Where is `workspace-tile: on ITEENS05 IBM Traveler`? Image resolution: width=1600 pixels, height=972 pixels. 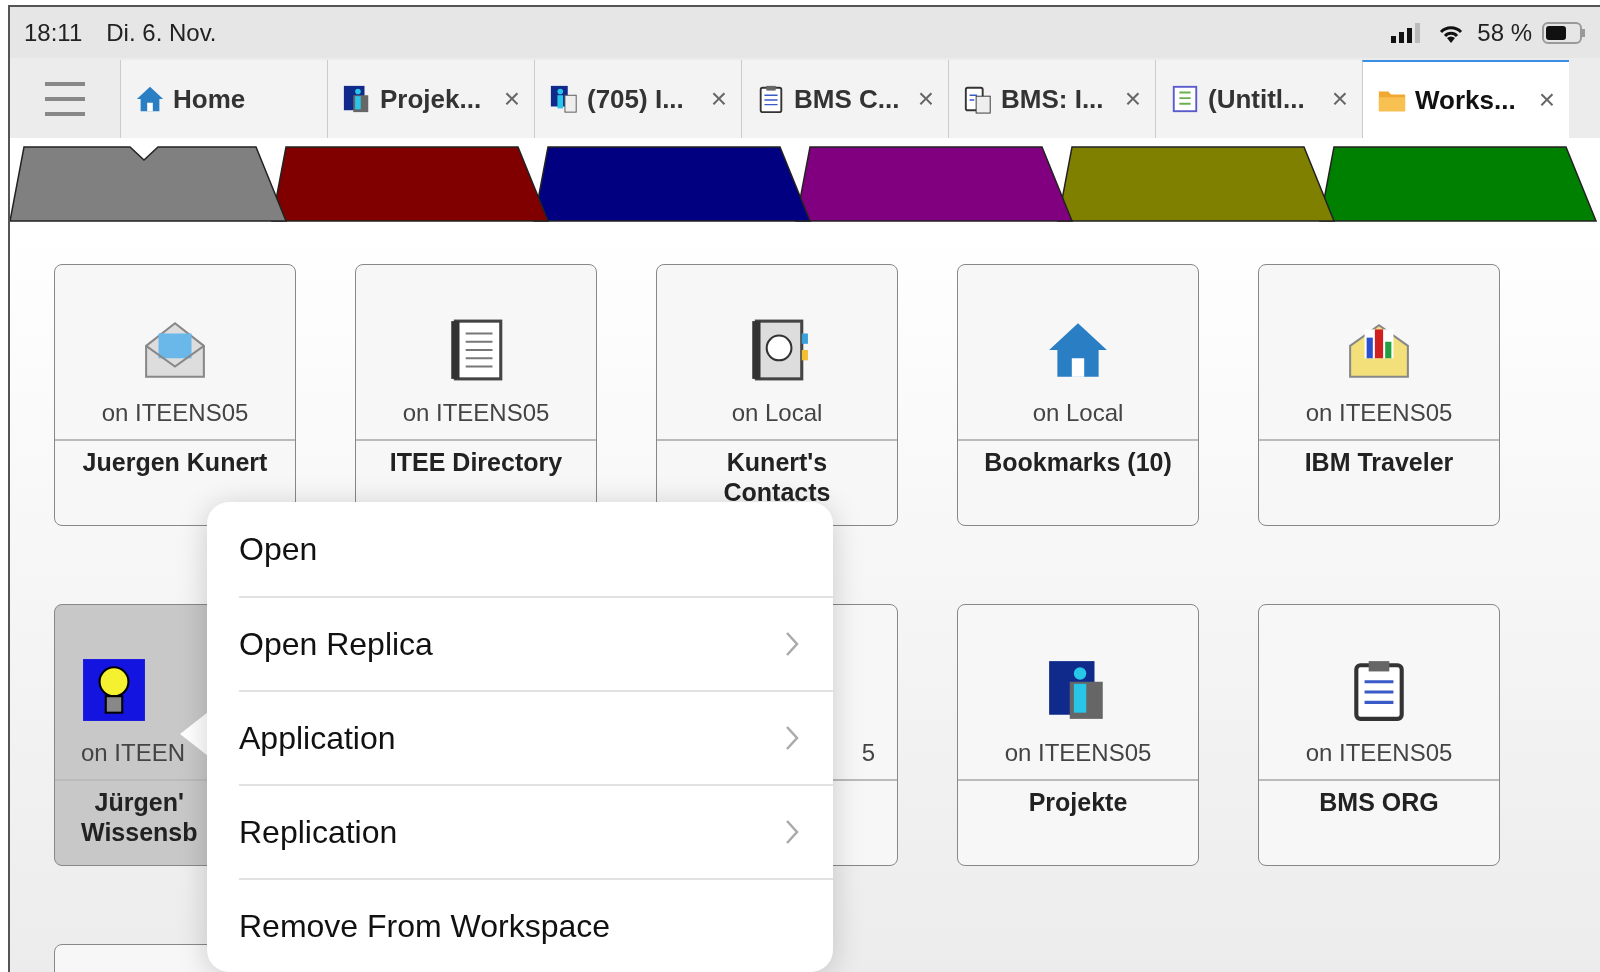 workspace-tile: on ITEENS05 IBM Traveler is located at coordinates (1379, 395).